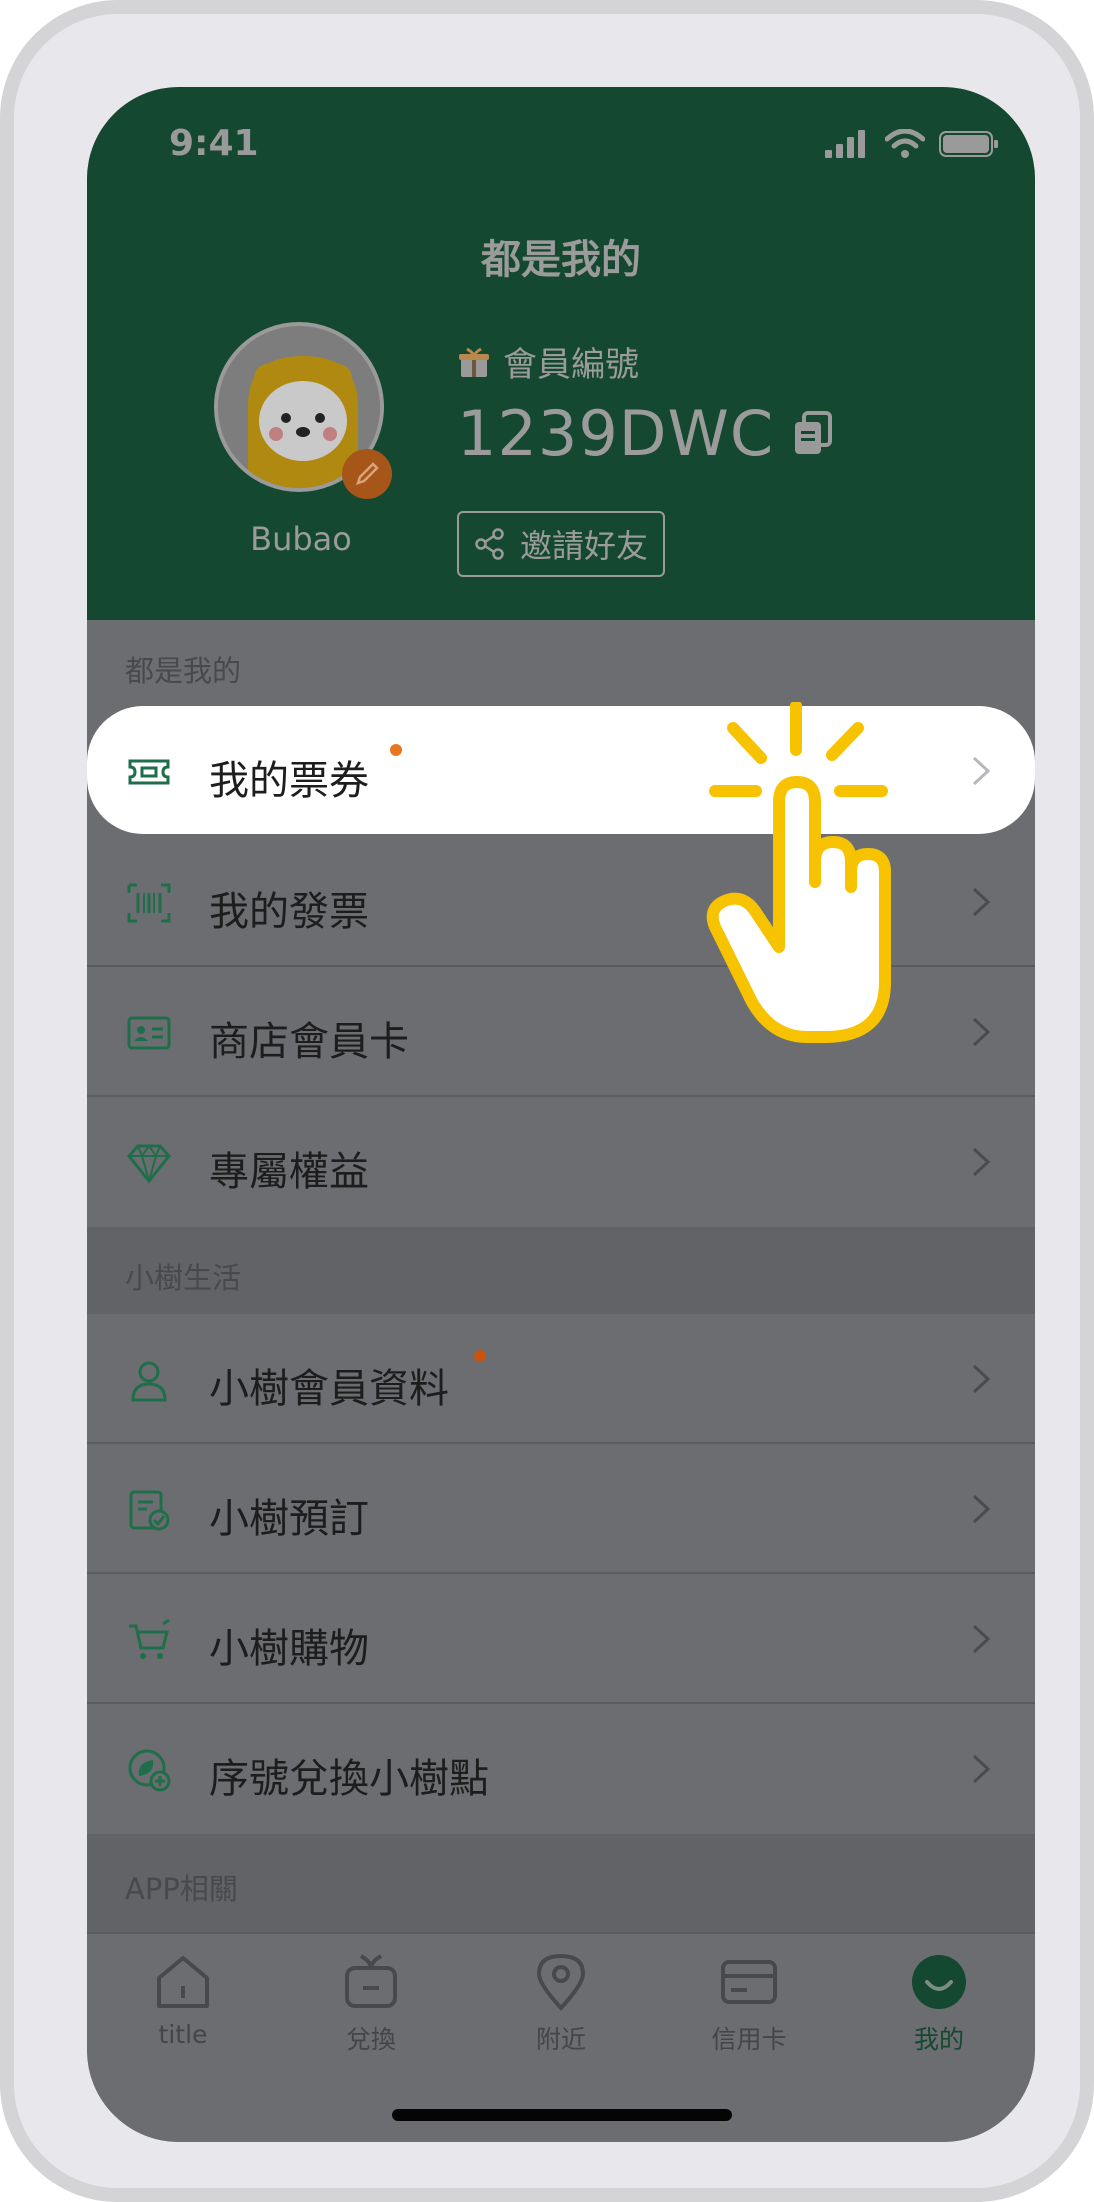  What do you see at coordinates (214, 143) in the screenshot?
I see `status-time: 9:41` at bounding box center [214, 143].